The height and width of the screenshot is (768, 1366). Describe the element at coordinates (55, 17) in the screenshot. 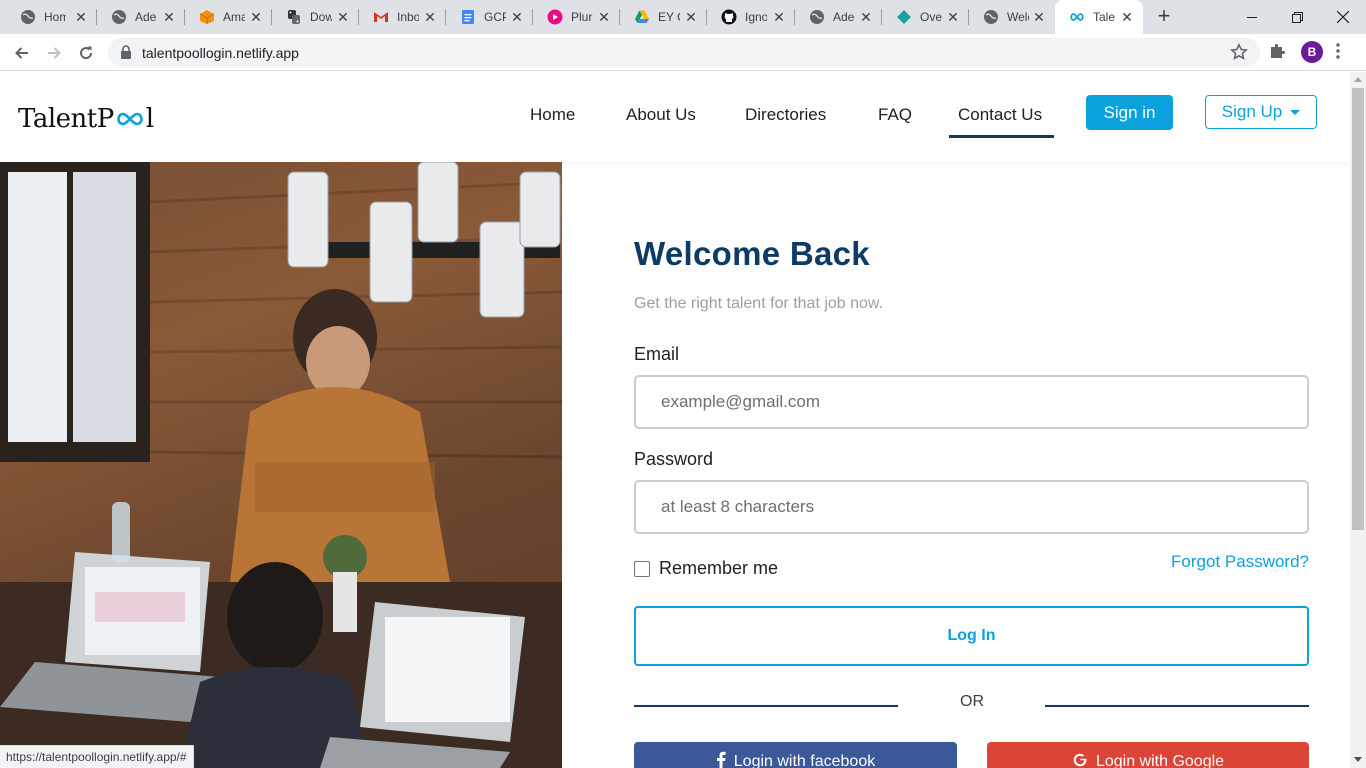

I see `tab-title: Home` at that location.